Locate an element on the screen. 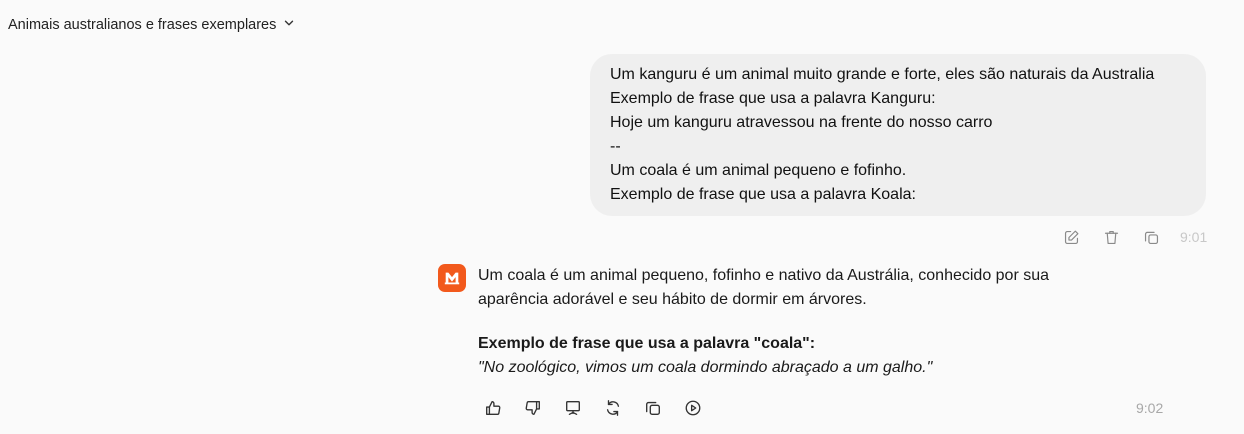 Image resolution: width=1244 pixels, height=434 pixels. user-message-actions: 9:01 is located at coordinates (1133, 237).